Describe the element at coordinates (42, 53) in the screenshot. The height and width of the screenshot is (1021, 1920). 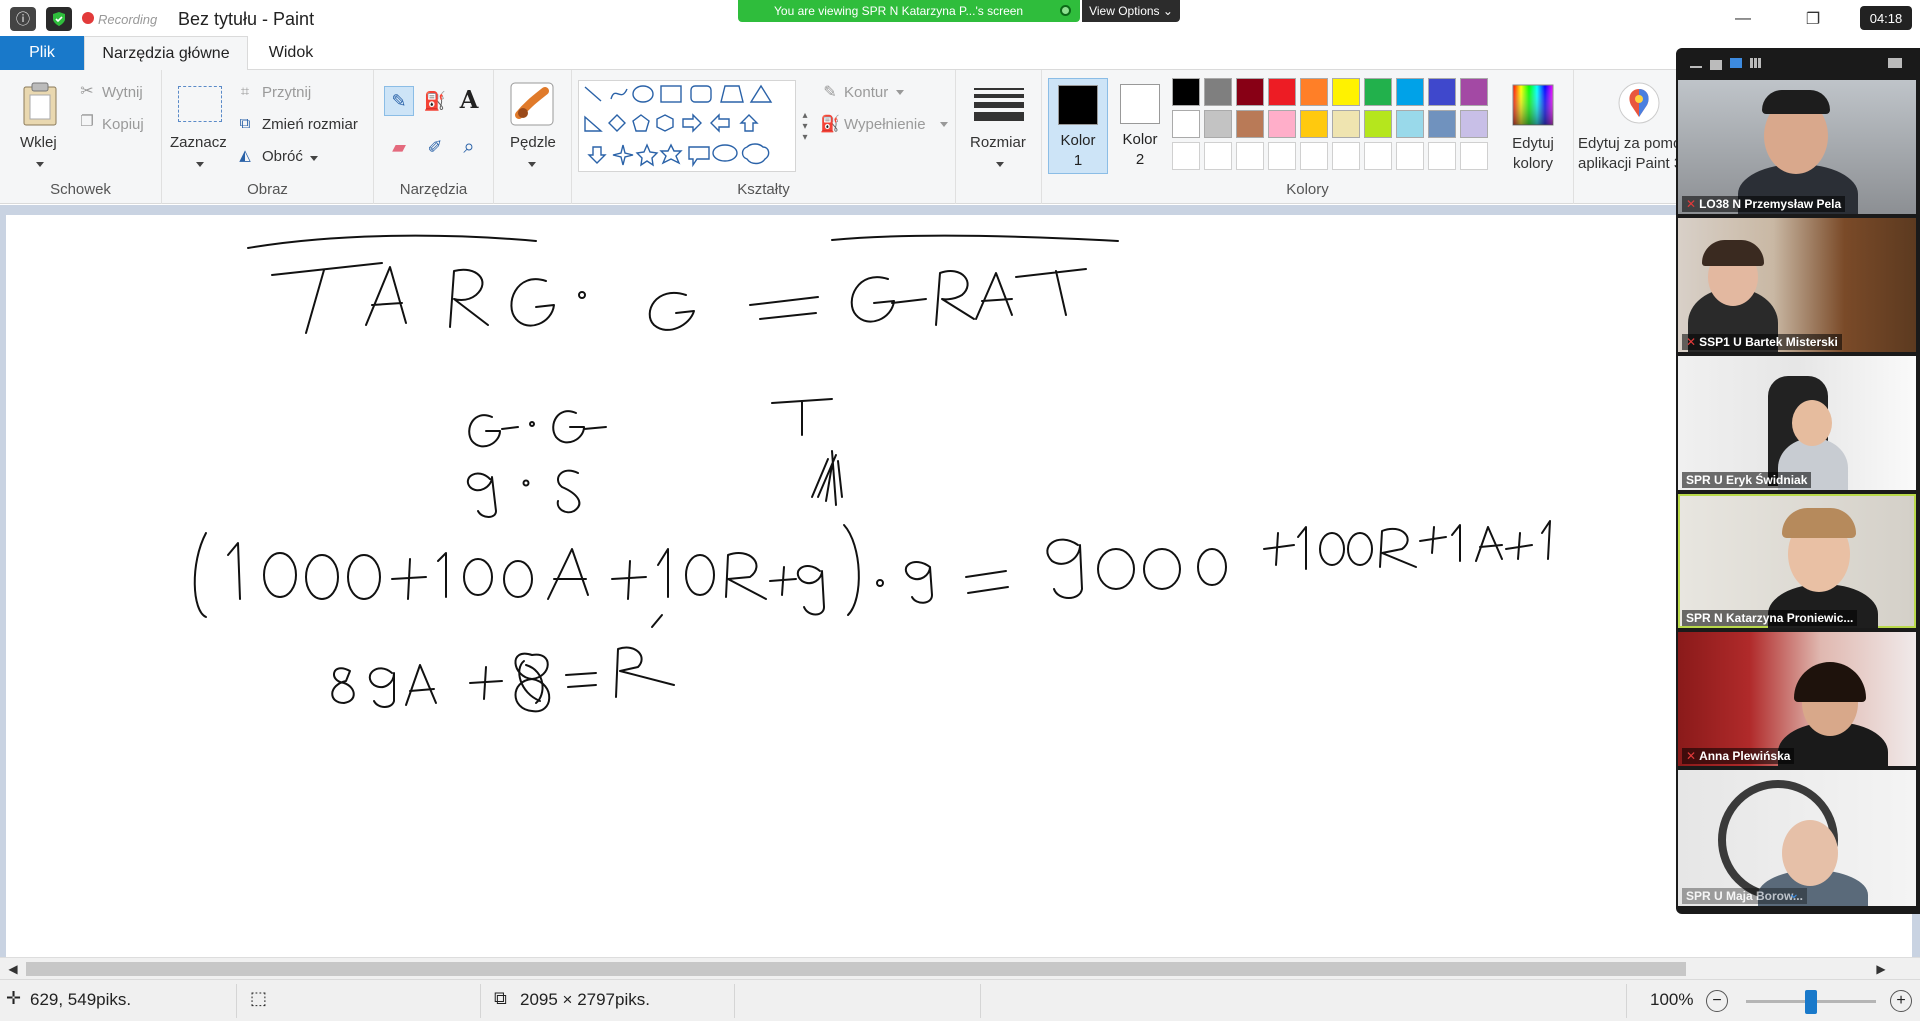
I see `tab-file: Plik` at that location.